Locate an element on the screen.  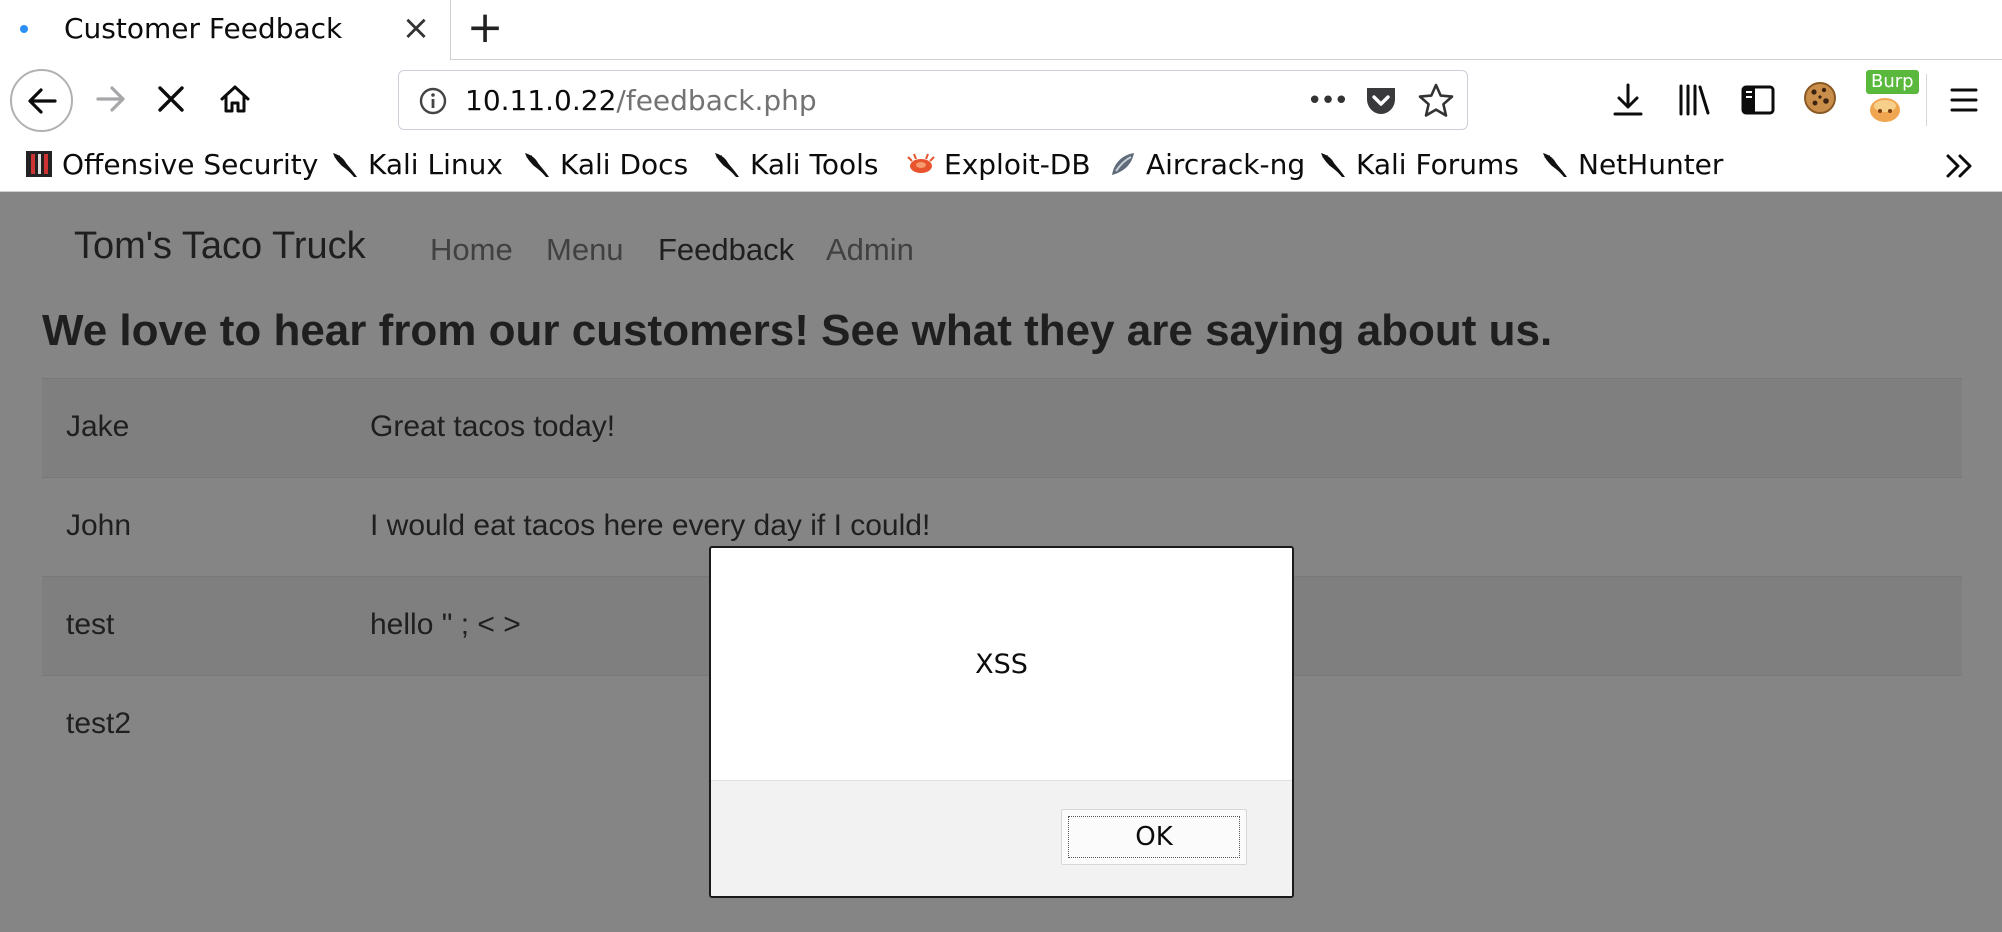
plus-icon: + is located at coordinates (485, 28).